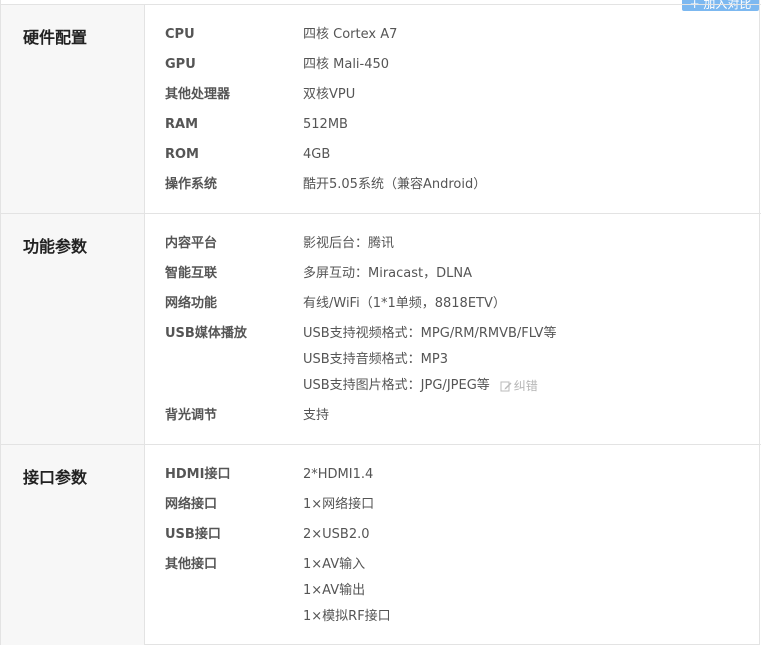  I want to click on spec-value: 4GB, so click(317, 154).